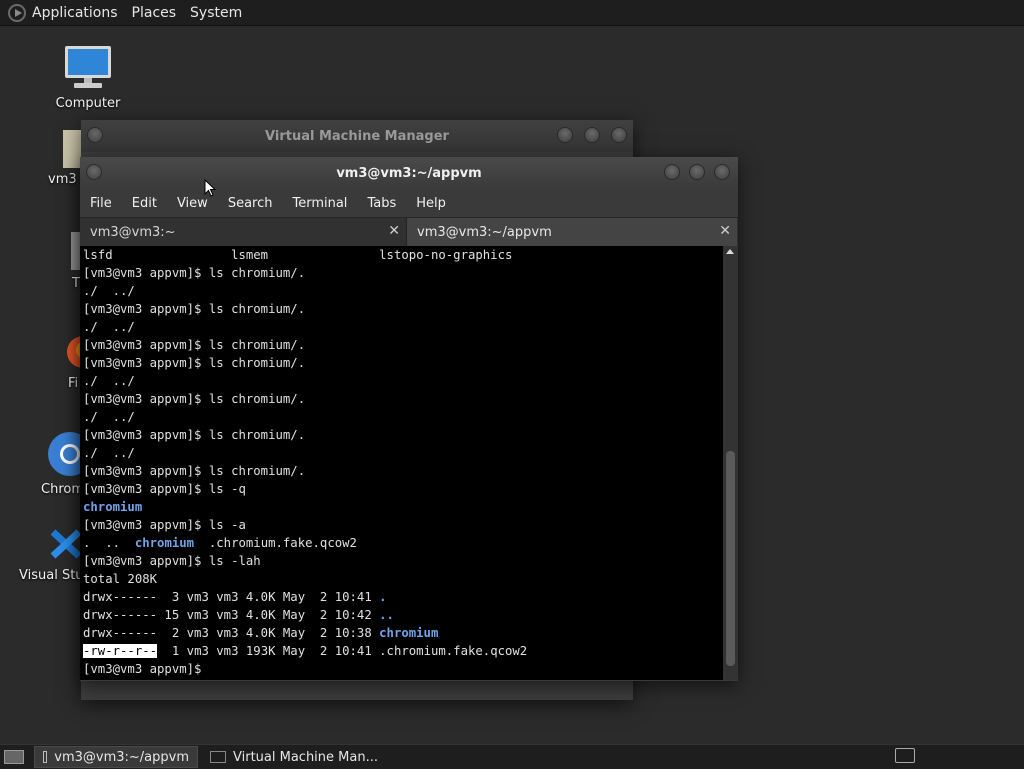 This screenshot has height=769, width=1024. Describe the element at coordinates (401, 561) in the screenshot. I see `terminal-line: [vm3@vm3 appvm]$ ls -lah` at that location.